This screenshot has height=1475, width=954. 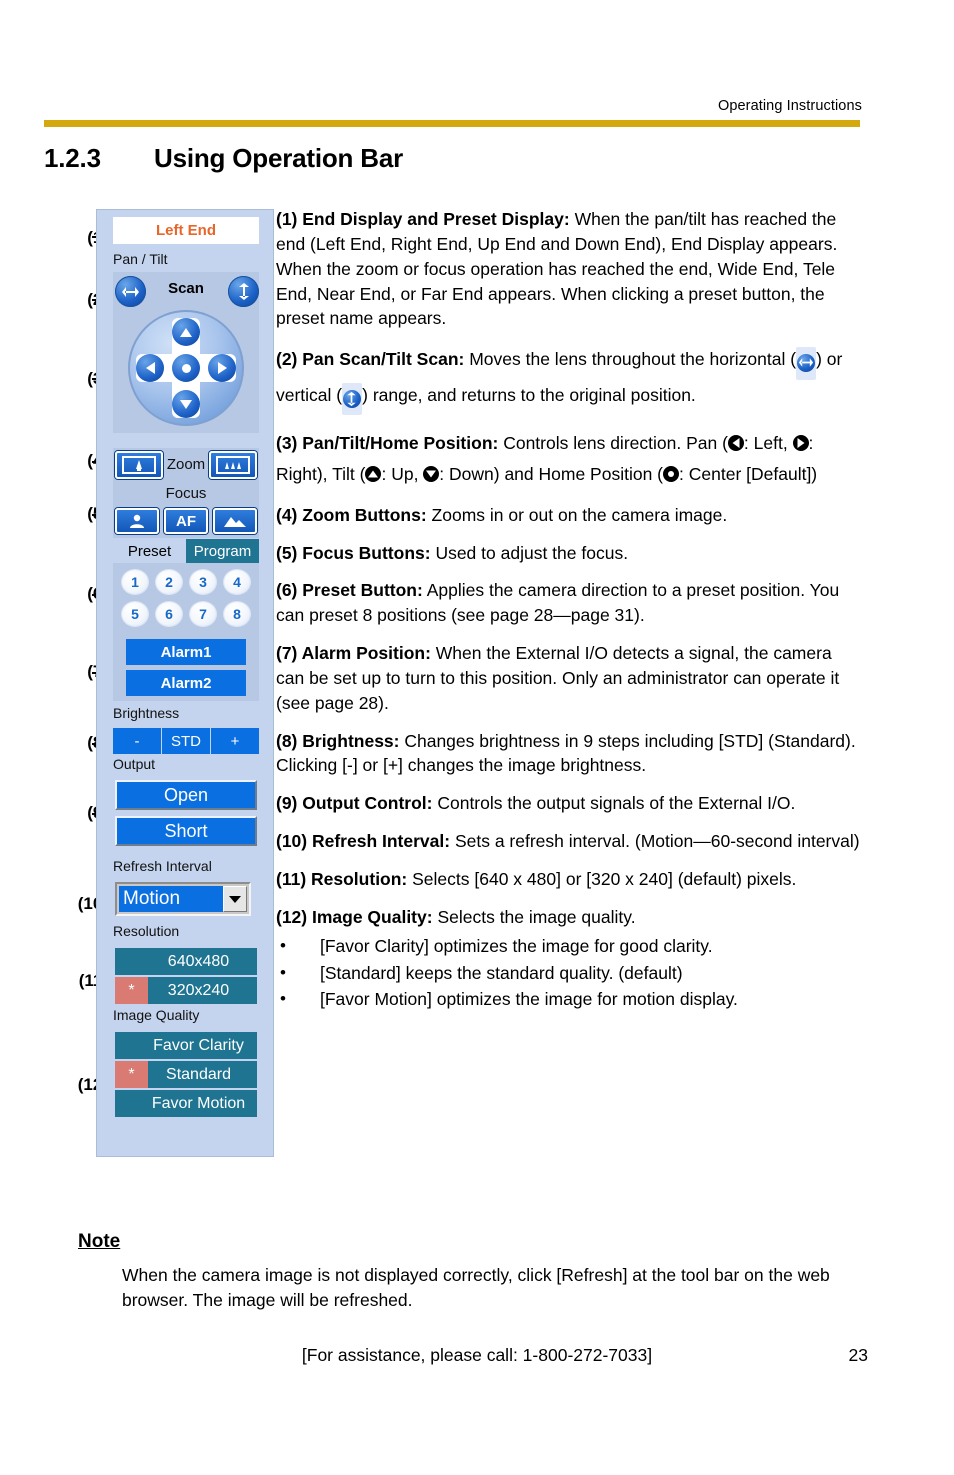 I want to click on preset-button-7: 7, so click(x=203, y=614).